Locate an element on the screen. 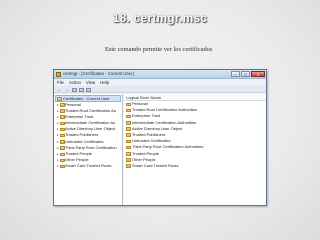  maximize-button: □ is located at coordinates (245, 74).